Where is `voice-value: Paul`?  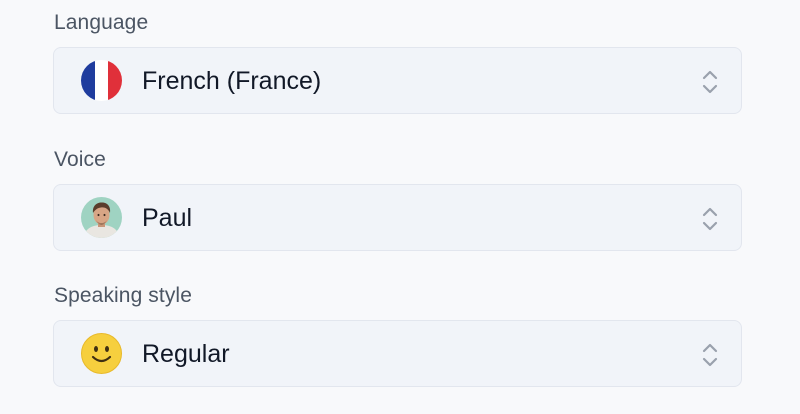 voice-value: Paul is located at coordinates (167, 218).